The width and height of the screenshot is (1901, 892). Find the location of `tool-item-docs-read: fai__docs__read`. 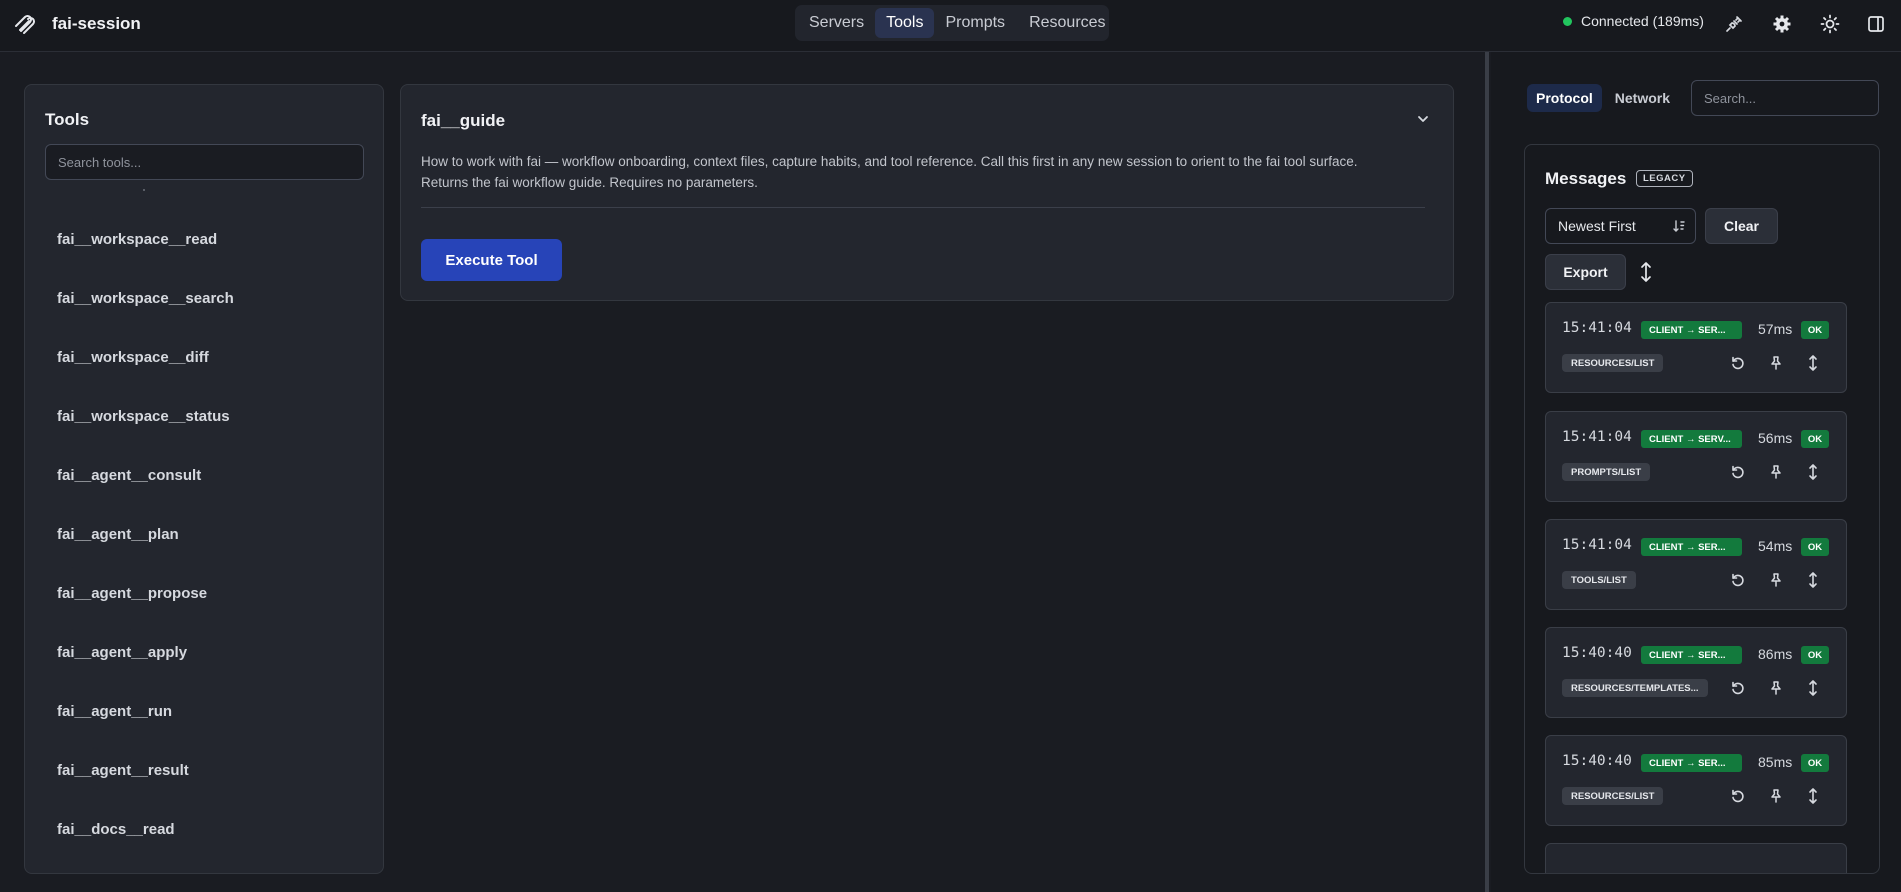

tool-item-docs-read: fai__docs__read is located at coordinates (204, 829).